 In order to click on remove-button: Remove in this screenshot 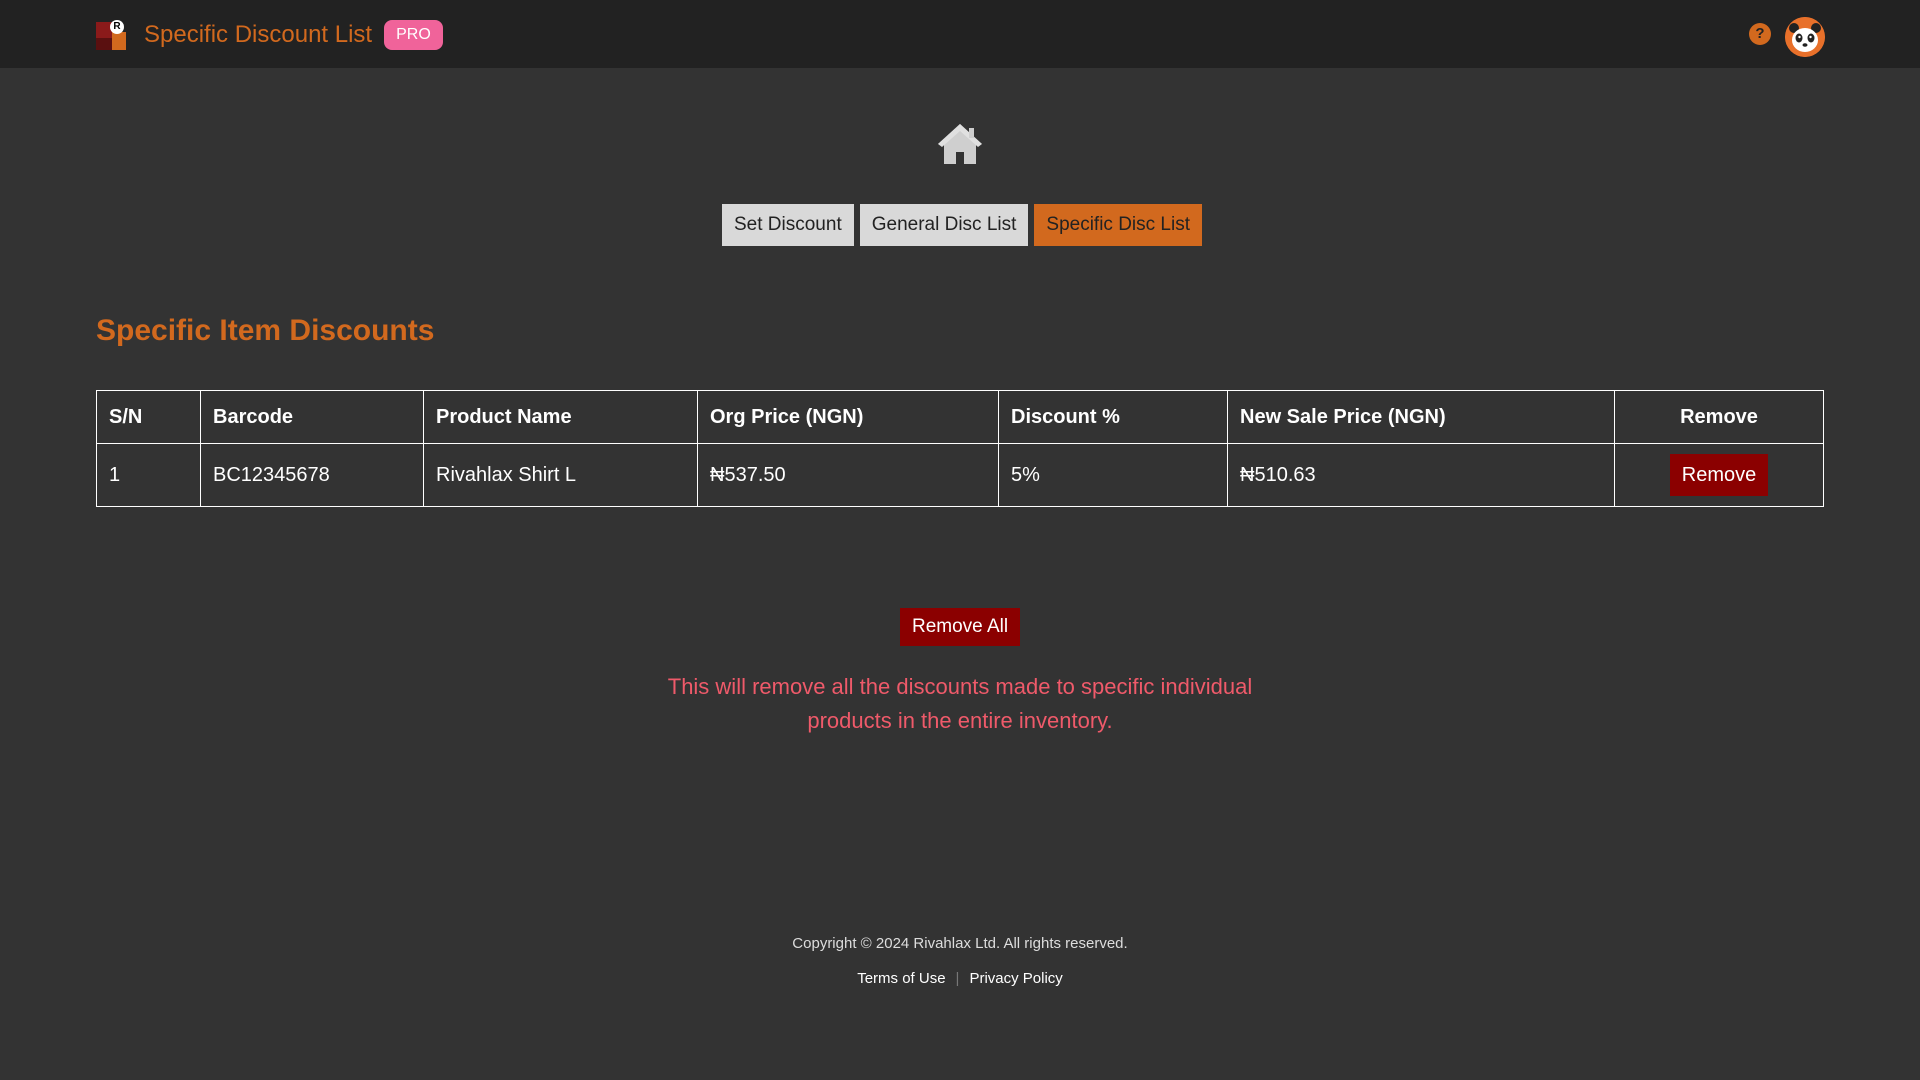, I will do `click(1719, 475)`.